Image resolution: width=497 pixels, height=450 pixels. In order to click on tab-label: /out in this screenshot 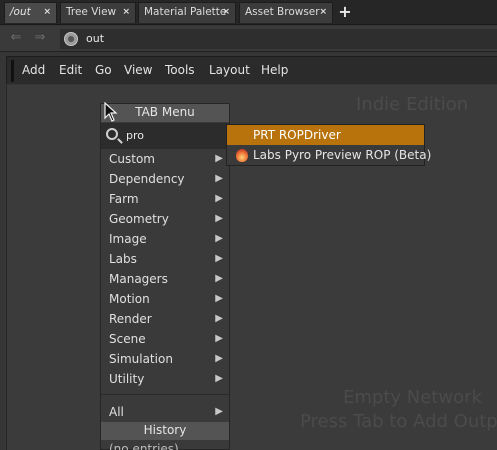, I will do `click(20, 12)`.